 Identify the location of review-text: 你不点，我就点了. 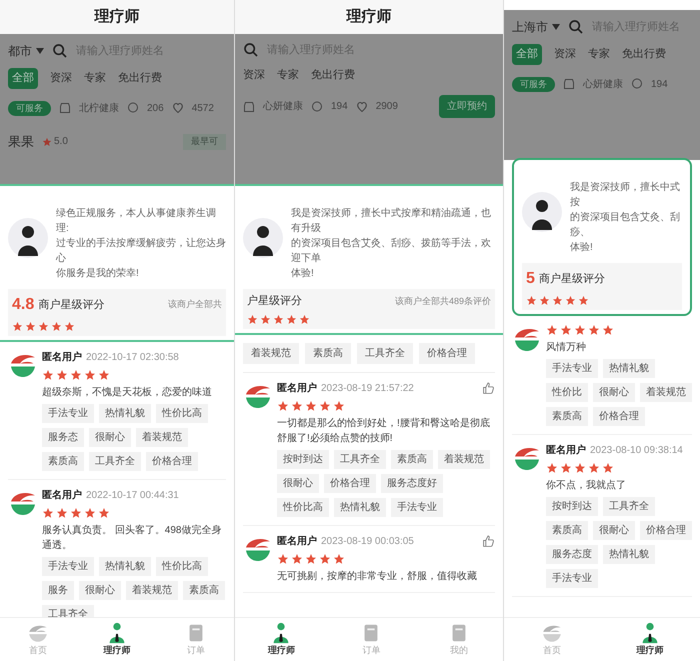
(586, 485).